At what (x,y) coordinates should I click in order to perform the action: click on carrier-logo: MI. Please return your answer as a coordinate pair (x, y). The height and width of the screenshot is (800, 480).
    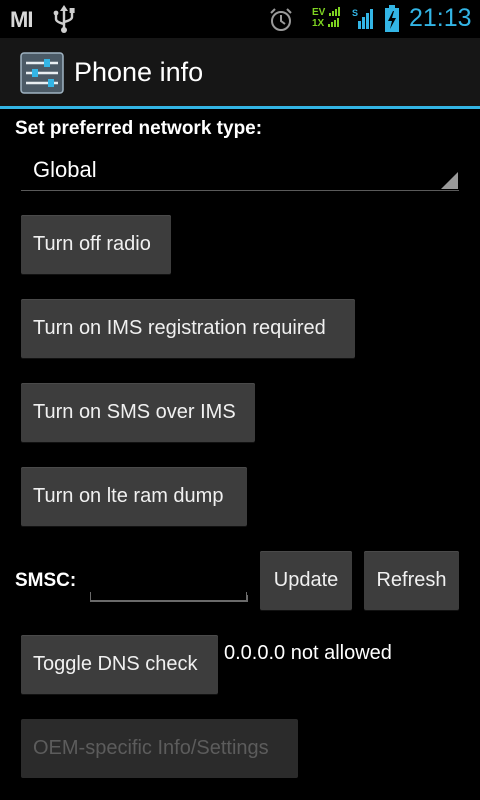
    Looking at the image, I should click on (21, 19).